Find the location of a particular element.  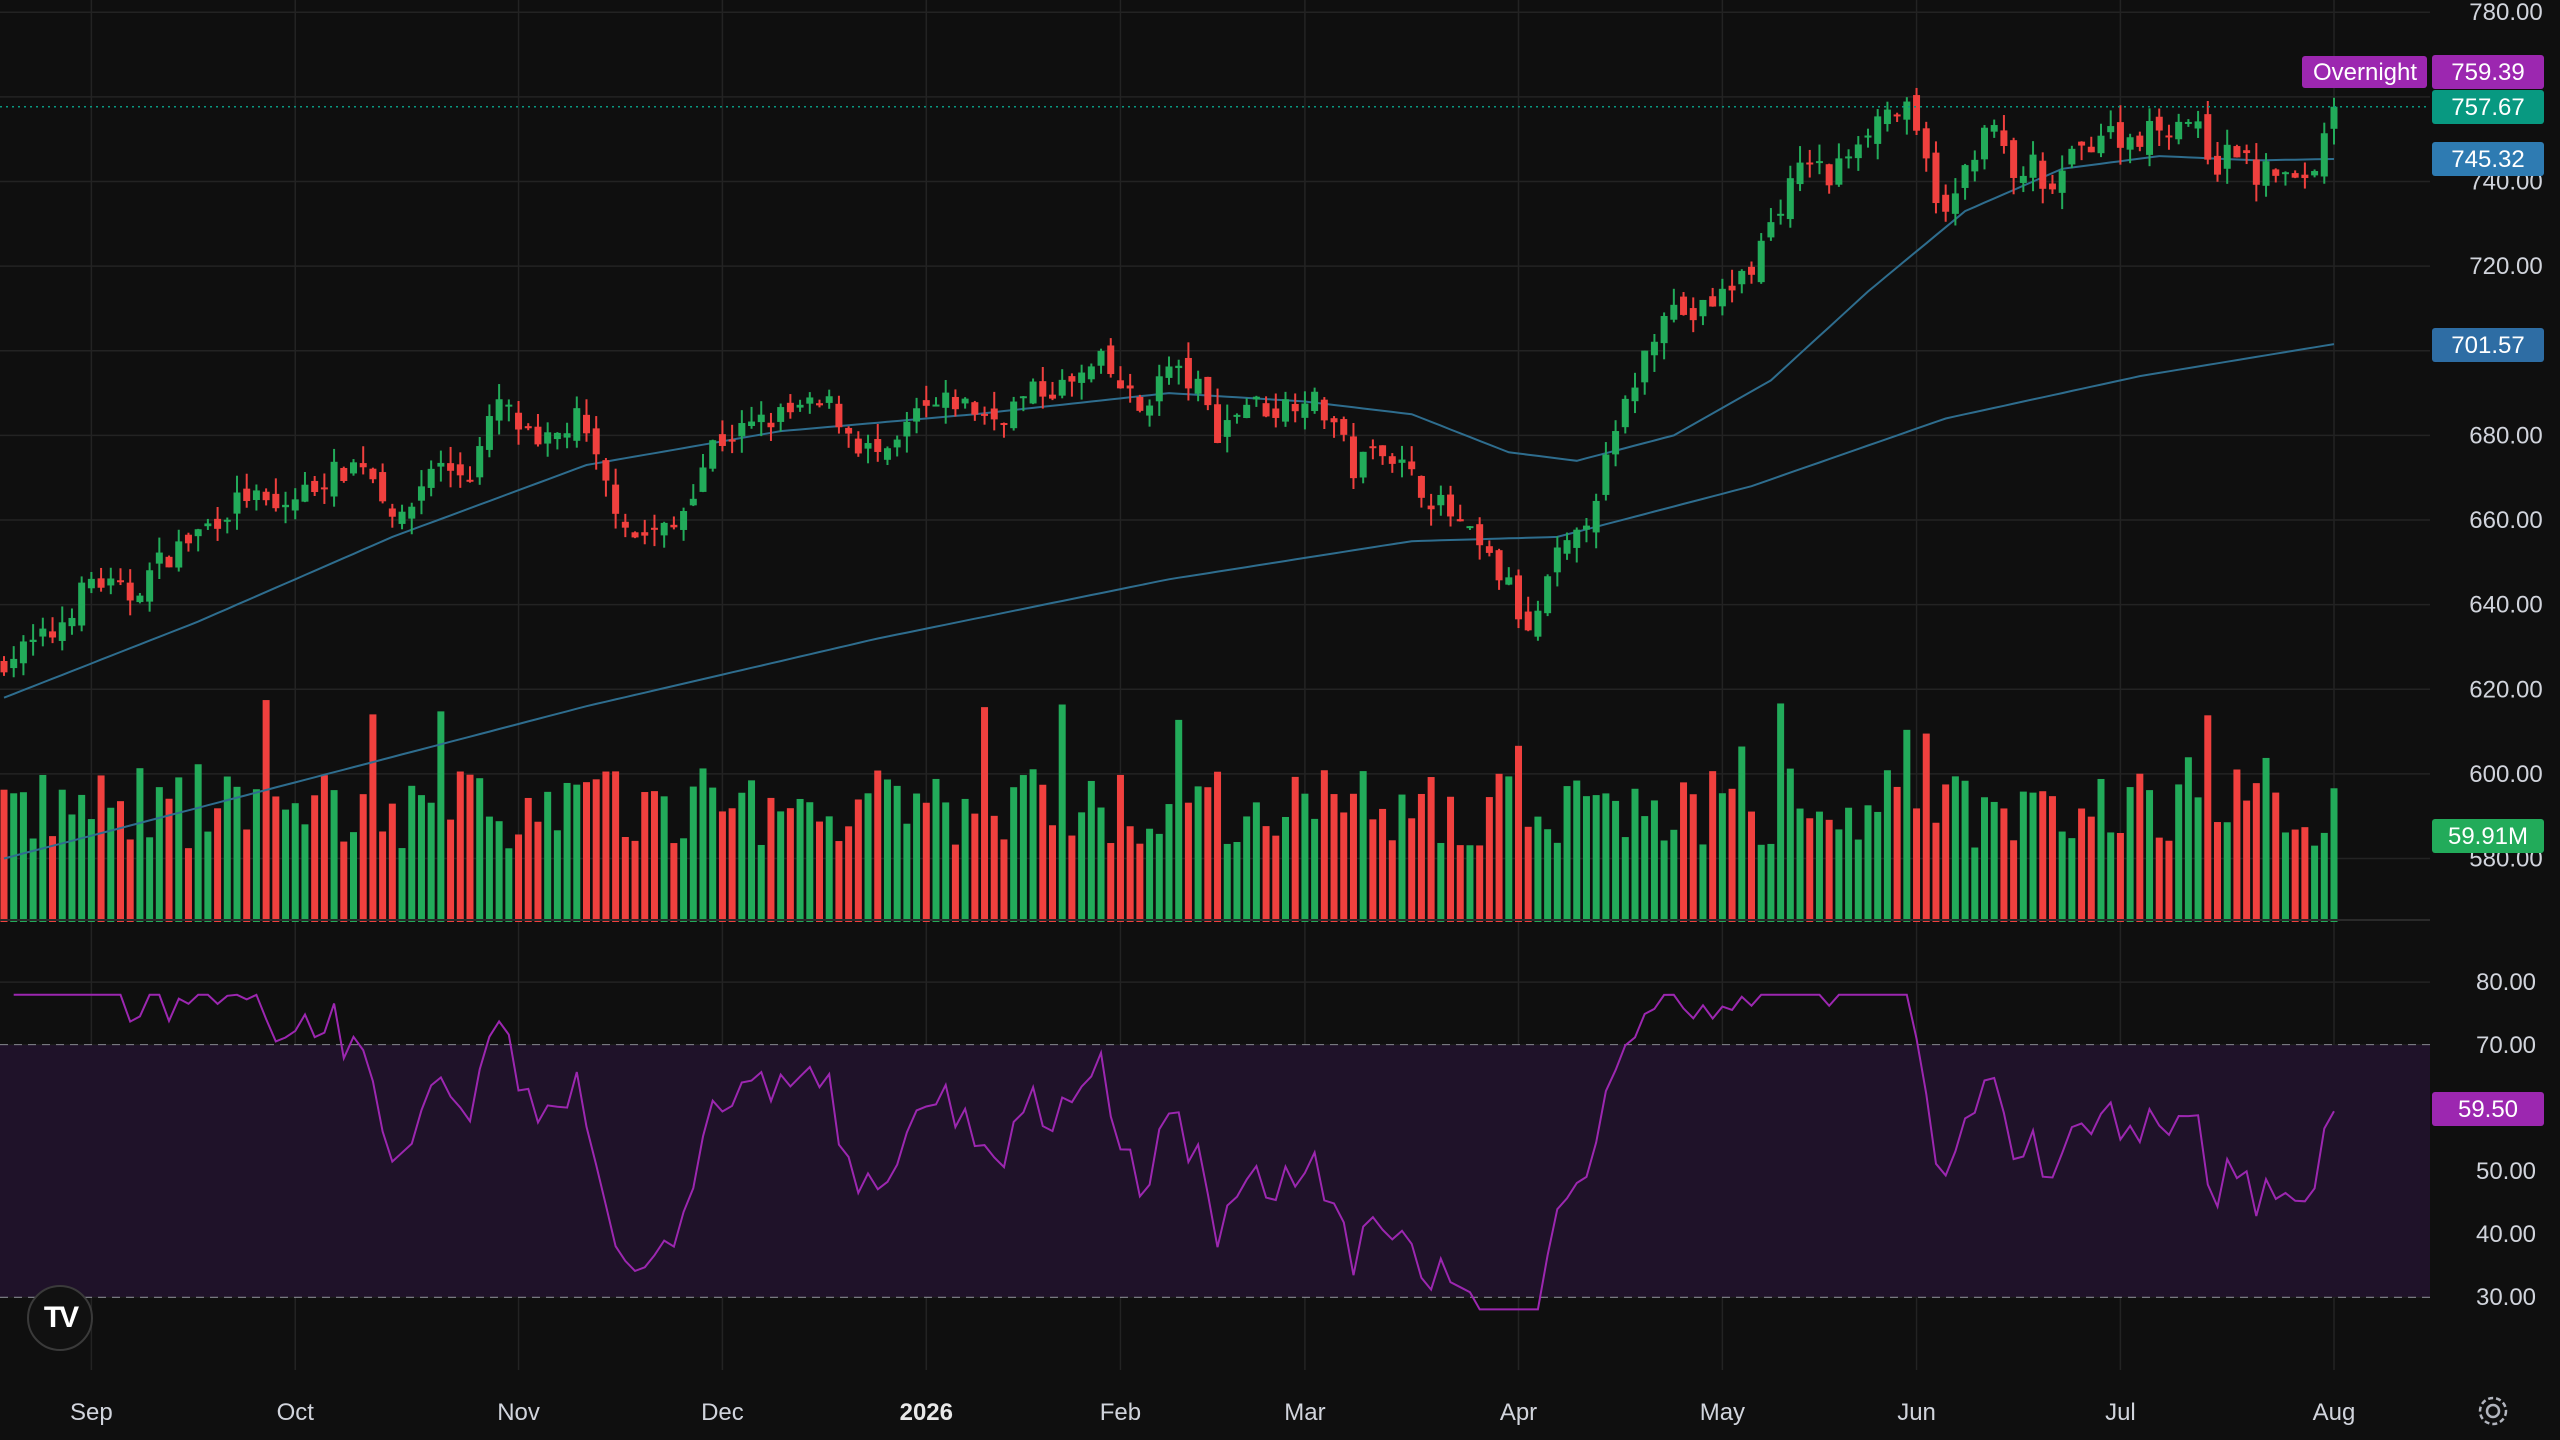

settings-gear-icon is located at coordinates (2493, 1411).